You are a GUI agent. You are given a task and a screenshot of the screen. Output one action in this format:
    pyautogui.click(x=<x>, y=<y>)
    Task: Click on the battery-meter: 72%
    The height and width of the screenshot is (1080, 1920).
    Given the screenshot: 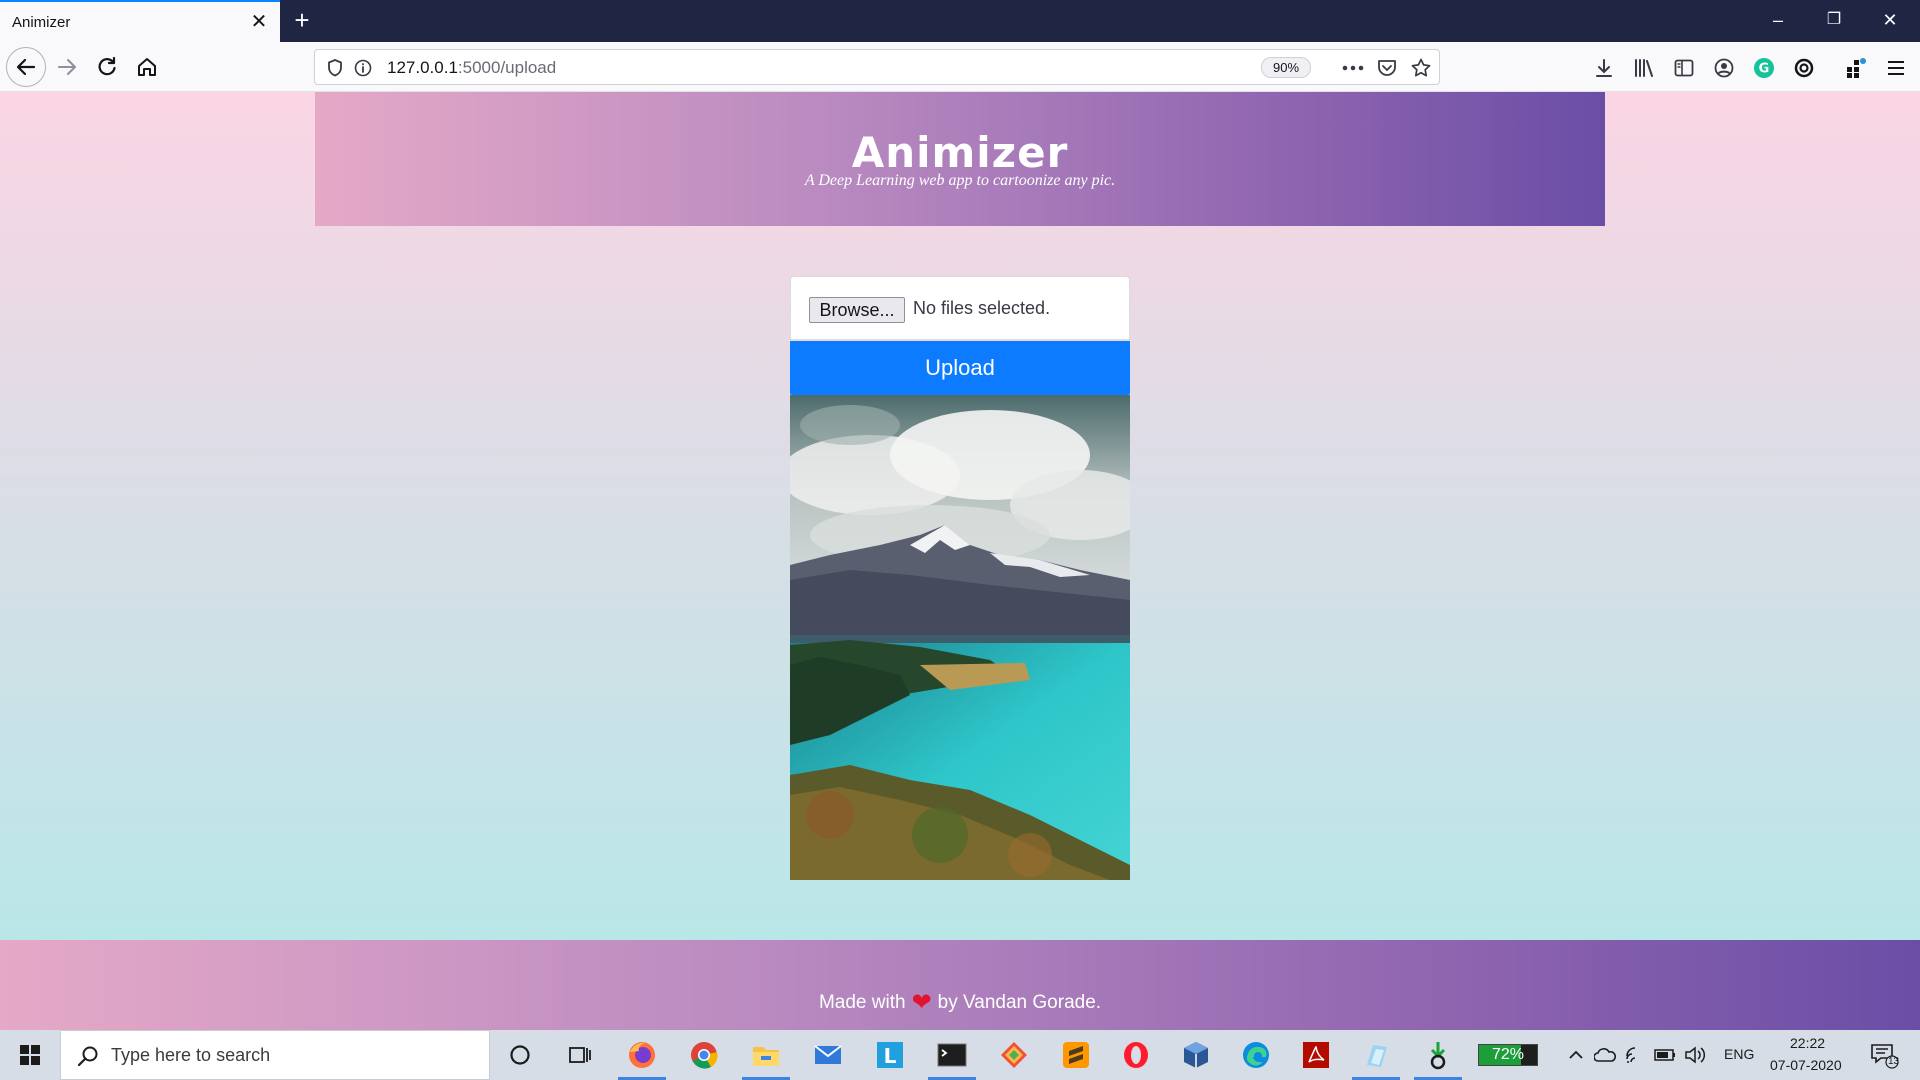 What is the action you would take?
    pyautogui.click(x=1508, y=1055)
    